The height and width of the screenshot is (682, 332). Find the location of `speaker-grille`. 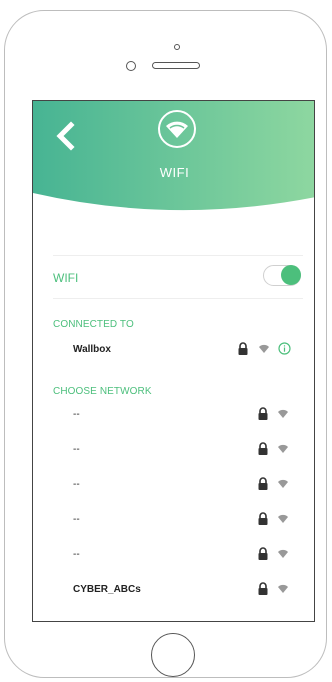

speaker-grille is located at coordinates (176, 65).